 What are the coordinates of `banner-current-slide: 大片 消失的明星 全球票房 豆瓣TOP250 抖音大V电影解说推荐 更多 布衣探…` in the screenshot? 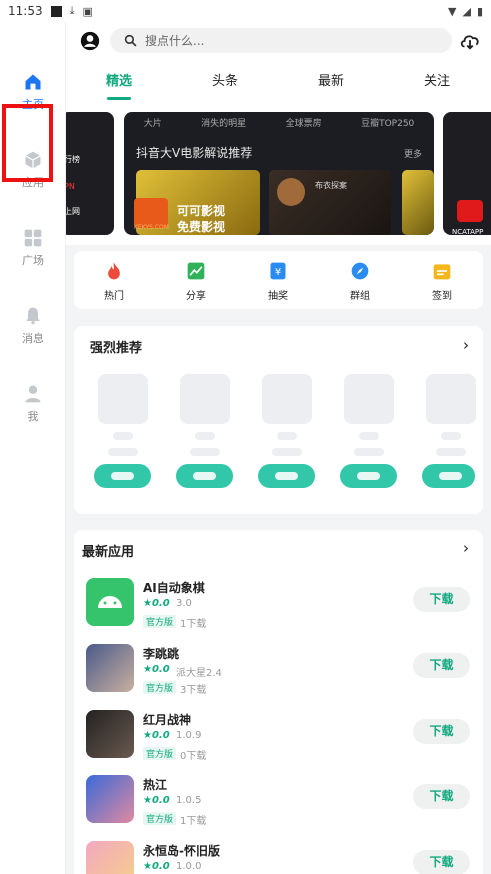 It's located at (279, 173).